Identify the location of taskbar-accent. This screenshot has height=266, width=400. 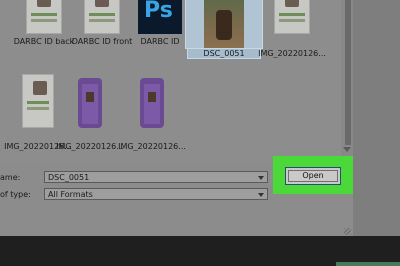
(368, 264).